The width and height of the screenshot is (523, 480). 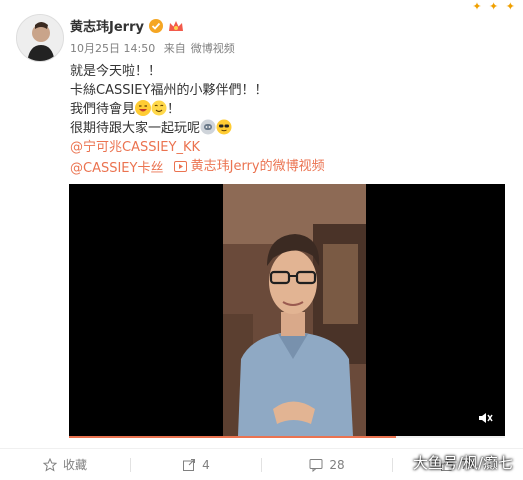 I want to click on post-line-text: ！, so click(x=174, y=109).